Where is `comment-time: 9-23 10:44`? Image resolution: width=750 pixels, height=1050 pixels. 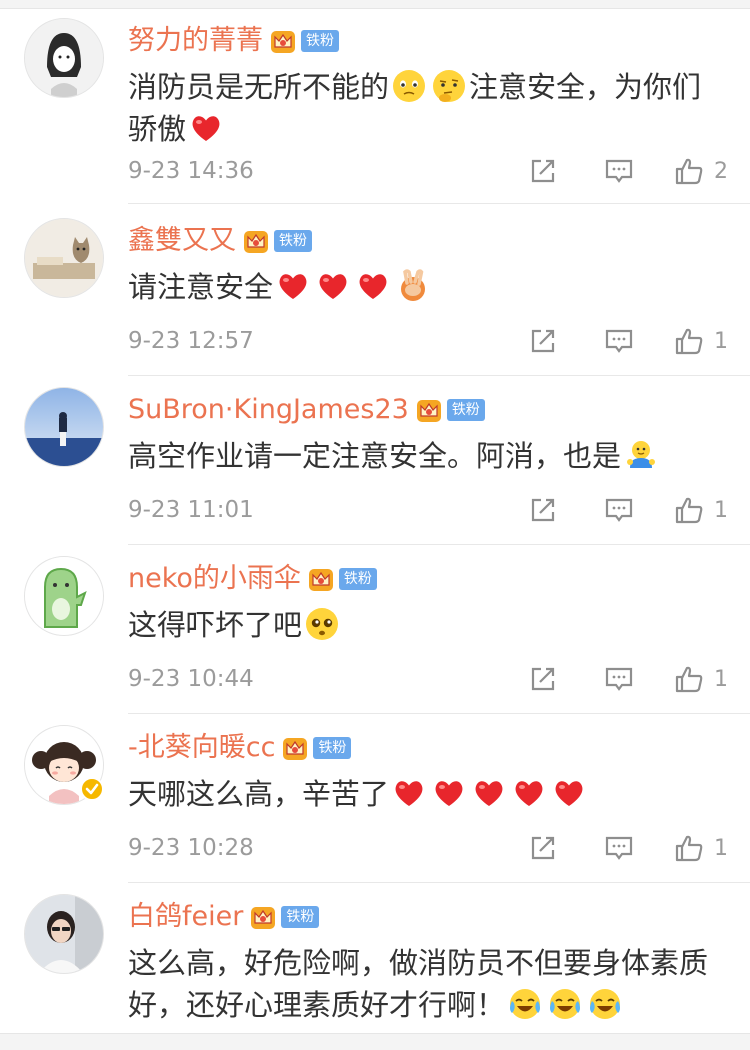
comment-time: 9-23 10:44 is located at coordinates (191, 679).